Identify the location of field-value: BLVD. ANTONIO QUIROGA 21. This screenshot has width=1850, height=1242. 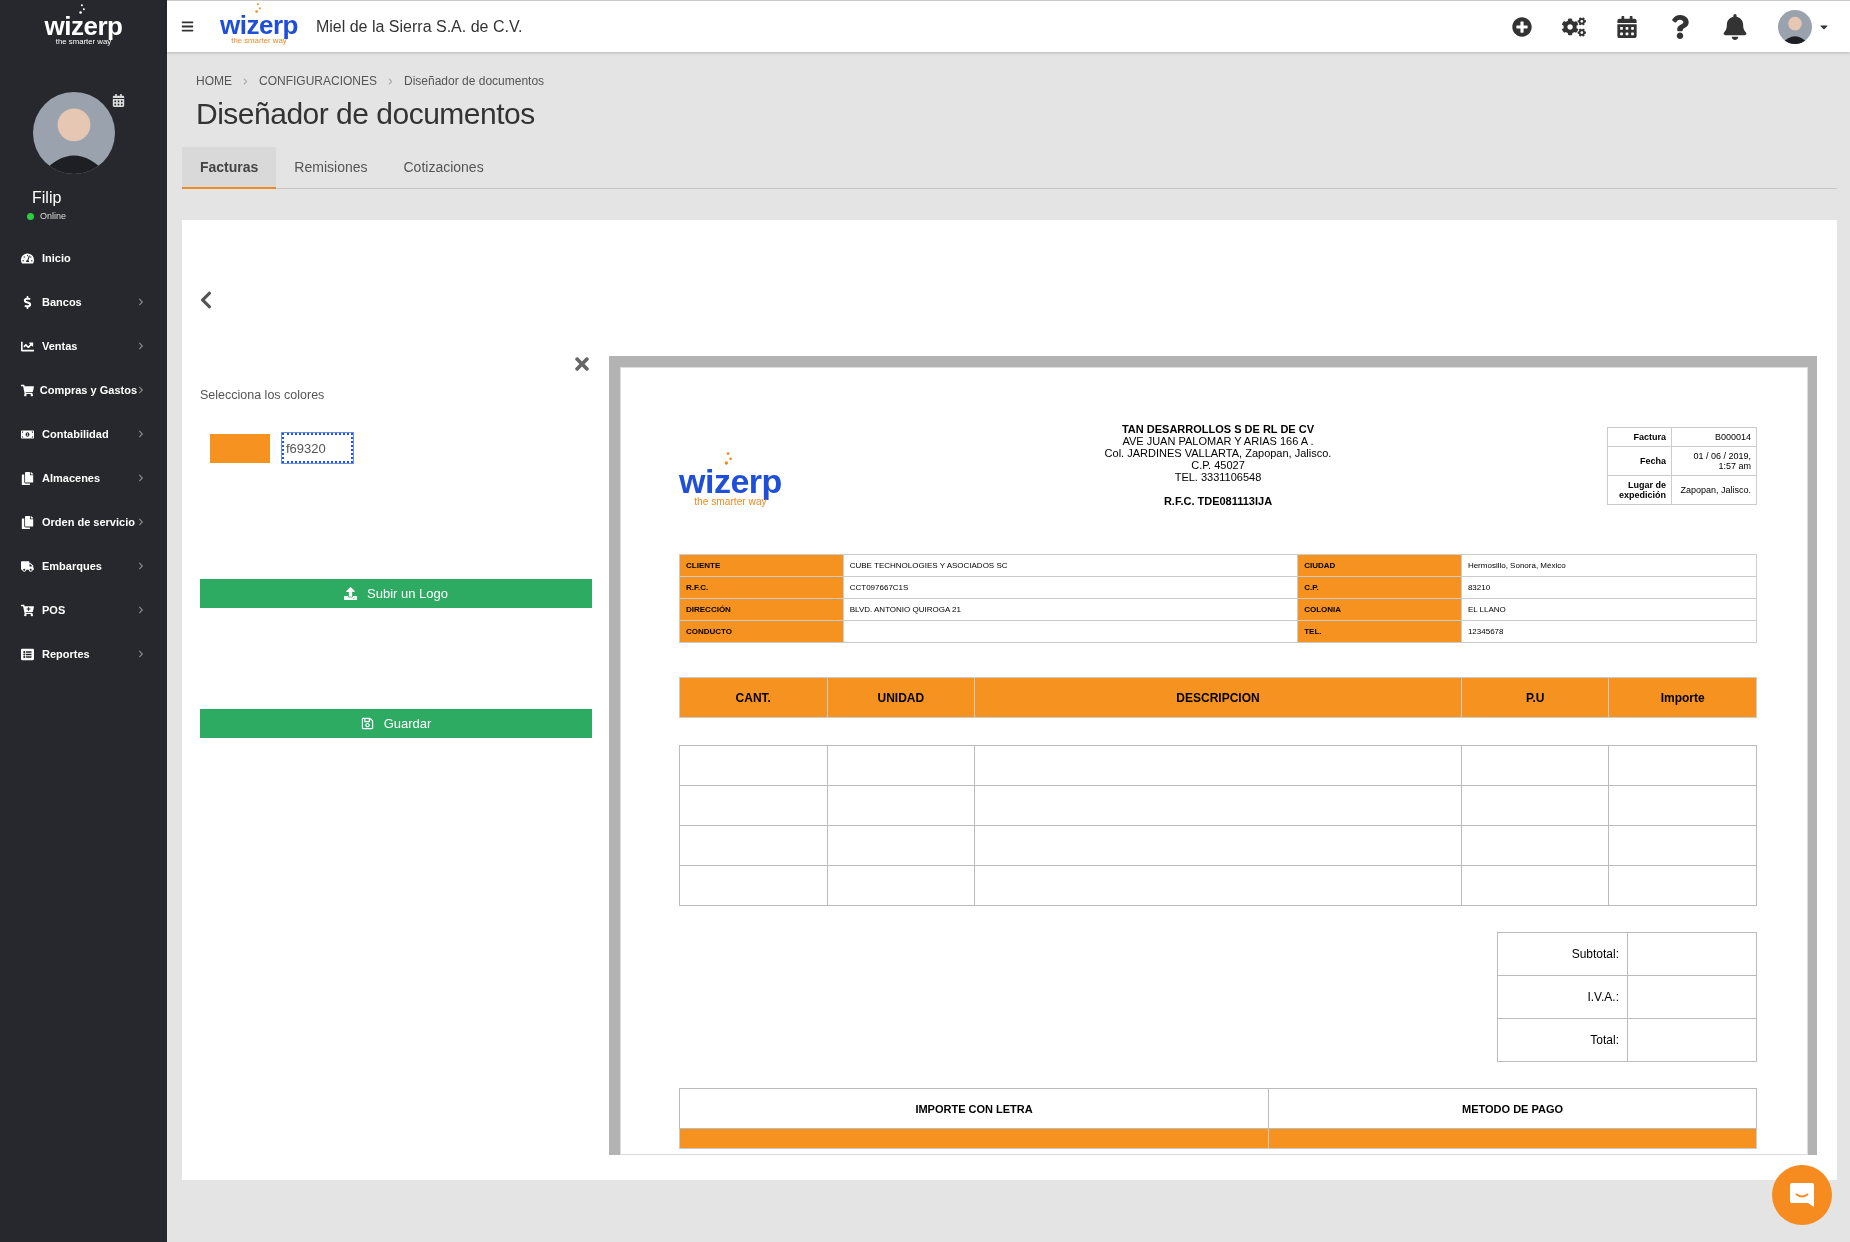
(1070, 609).